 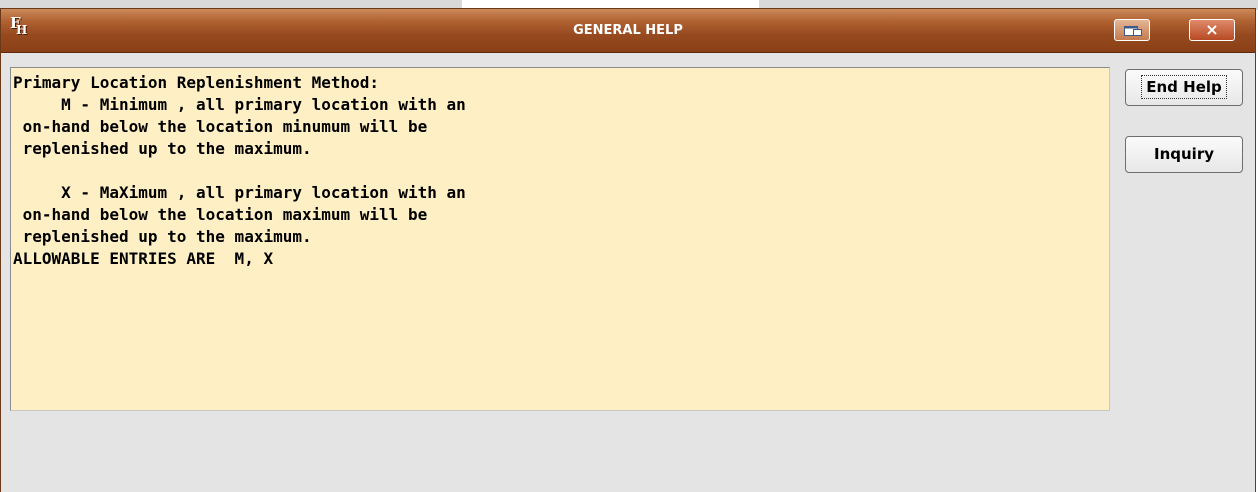 What do you see at coordinates (196, 82) in the screenshot?
I see `help-line: Primary Location Replenishment Method:` at bounding box center [196, 82].